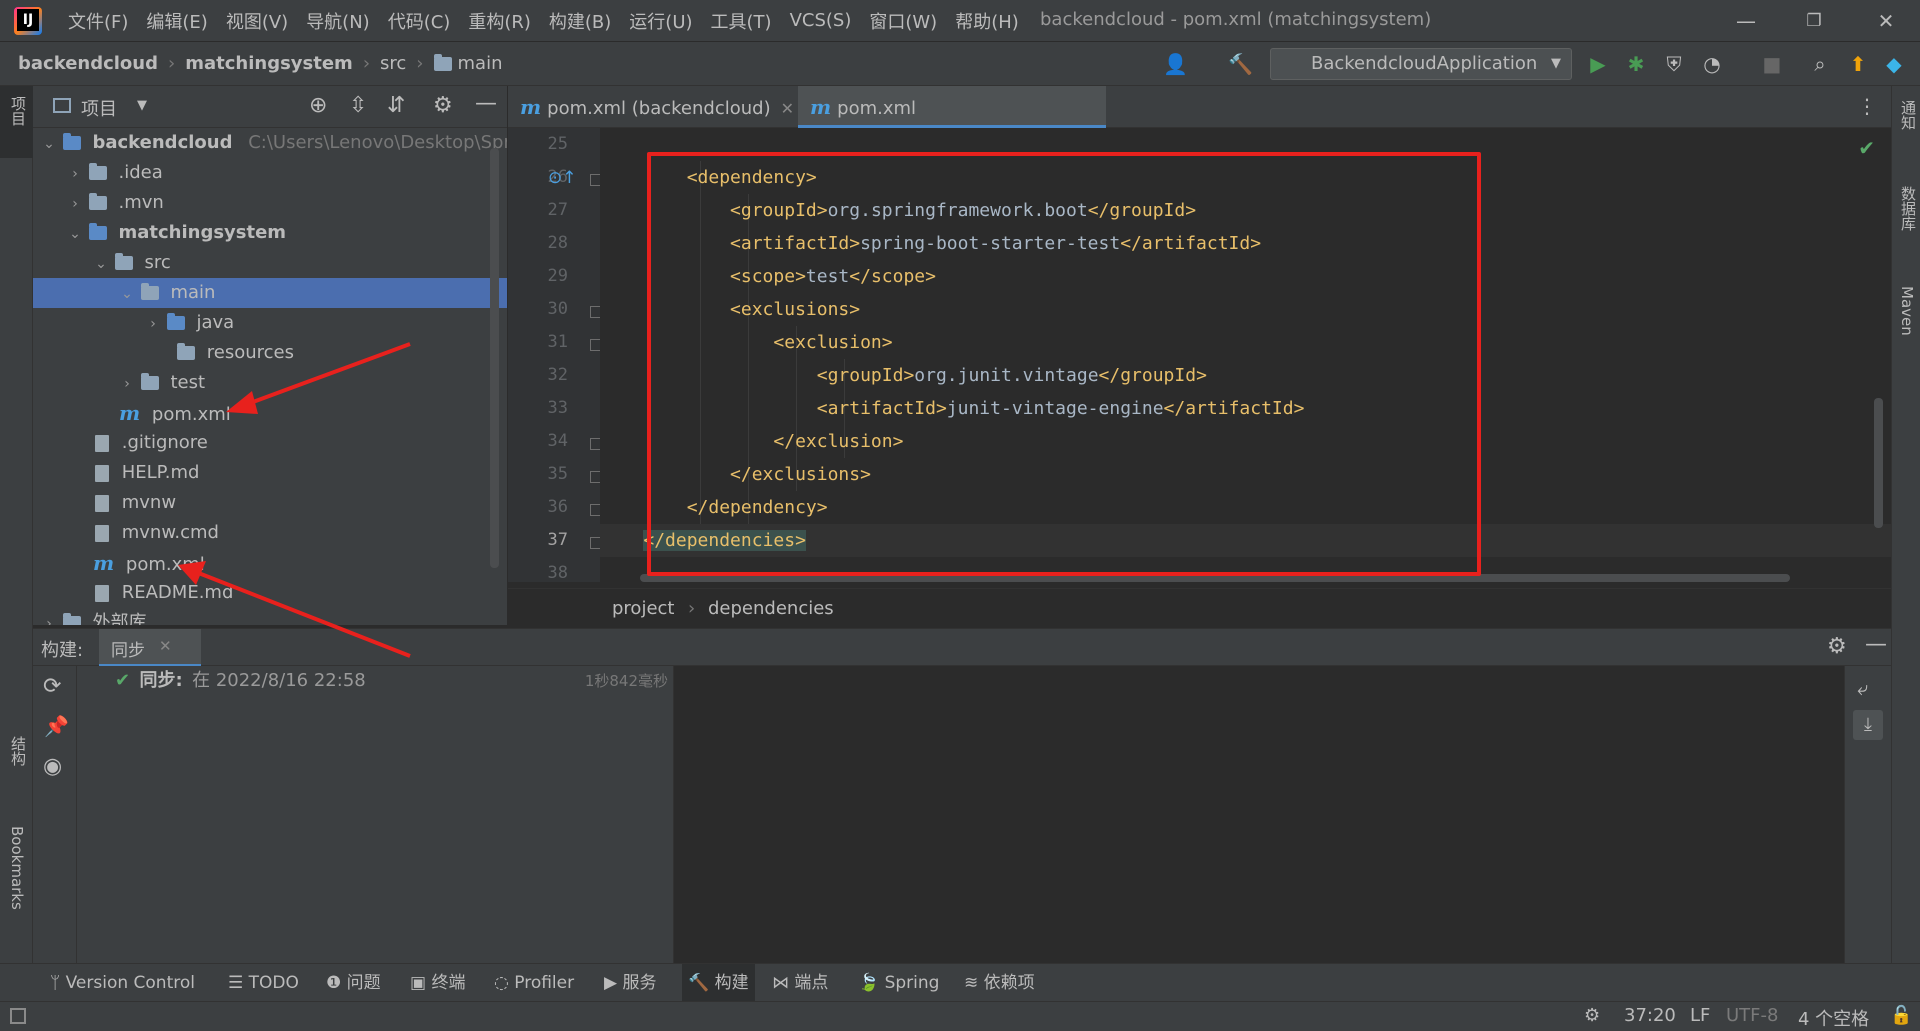 This screenshot has height=1031, width=1920. I want to click on annotation-arrows, so click(294, 500).